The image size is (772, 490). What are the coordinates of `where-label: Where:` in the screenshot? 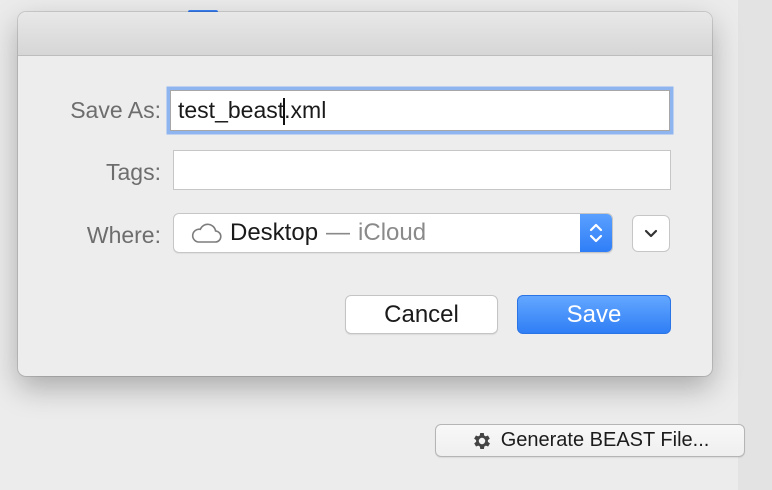 It's located at (123, 235).